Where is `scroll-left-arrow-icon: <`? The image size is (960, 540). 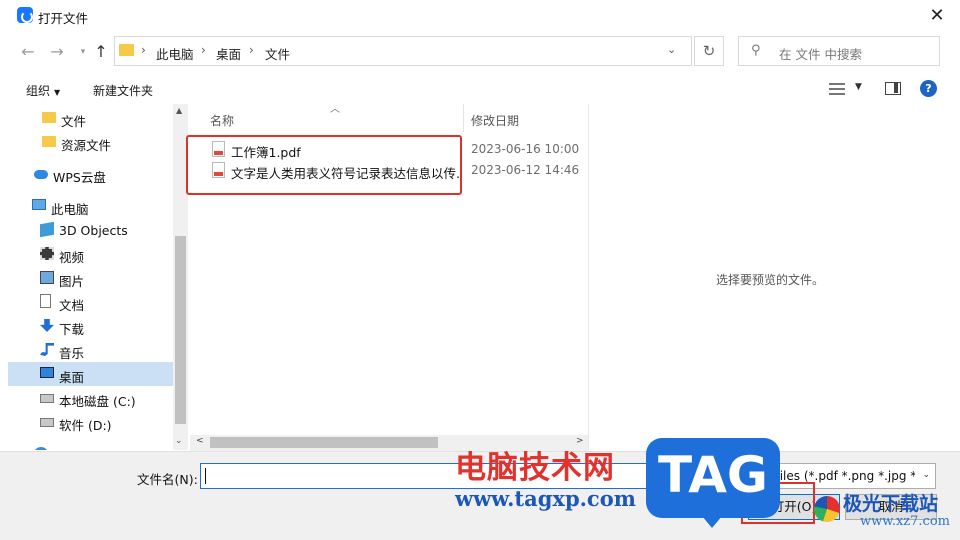 scroll-left-arrow-icon: < is located at coordinates (200, 441).